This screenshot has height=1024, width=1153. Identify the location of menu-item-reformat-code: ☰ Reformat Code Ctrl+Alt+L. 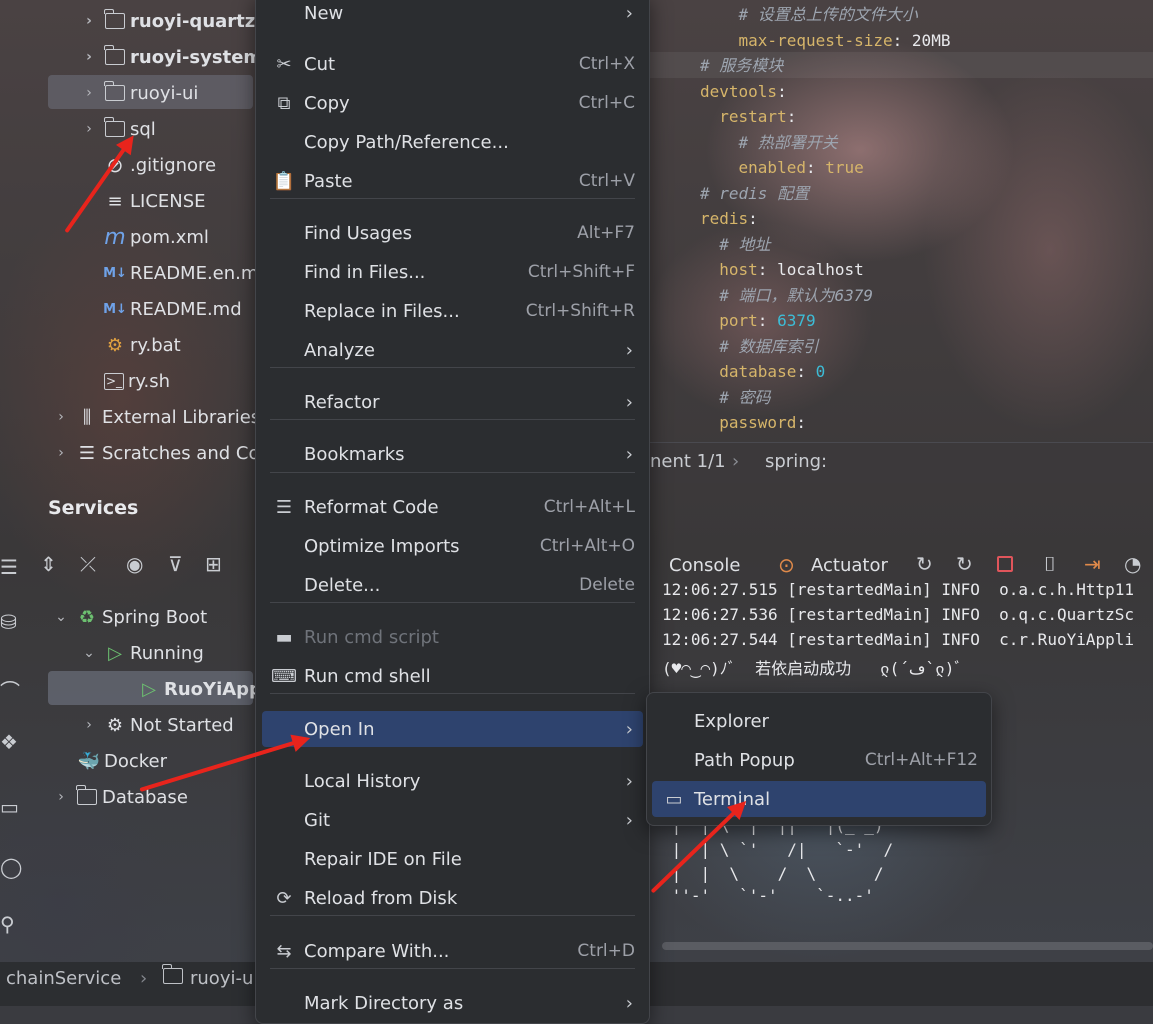
(452, 507).